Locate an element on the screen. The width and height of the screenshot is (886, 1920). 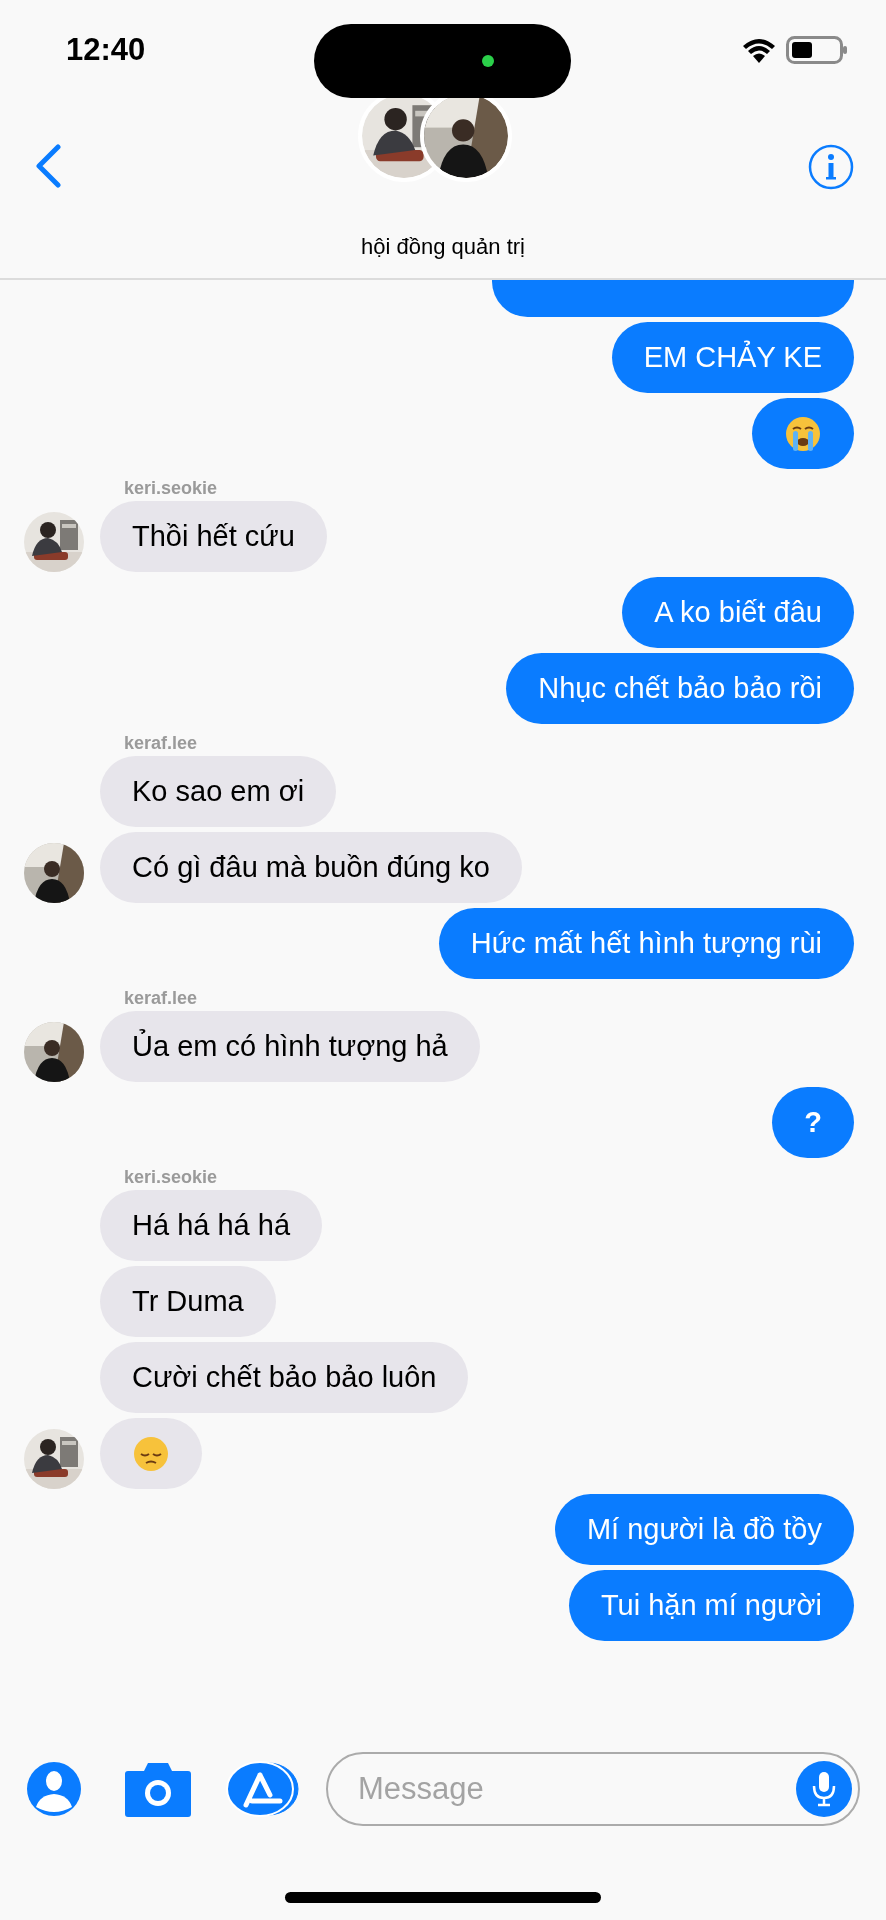
message-bubble: Tr Duma is located at coordinates (188, 1301).